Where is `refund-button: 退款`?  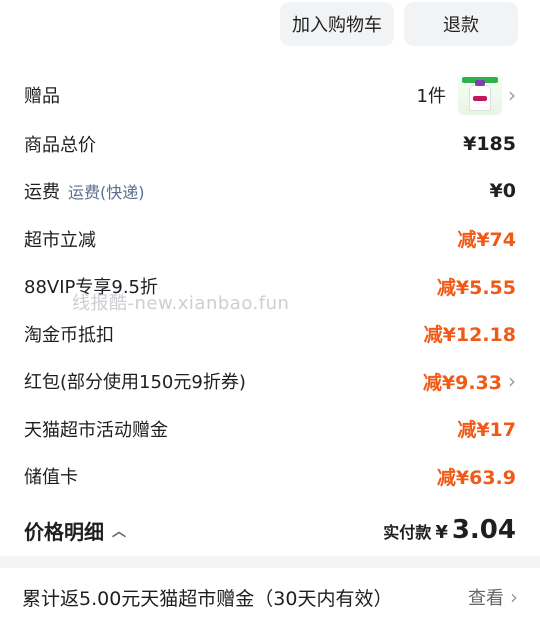 refund-button: 退款 is located at coordinates (461, 24).